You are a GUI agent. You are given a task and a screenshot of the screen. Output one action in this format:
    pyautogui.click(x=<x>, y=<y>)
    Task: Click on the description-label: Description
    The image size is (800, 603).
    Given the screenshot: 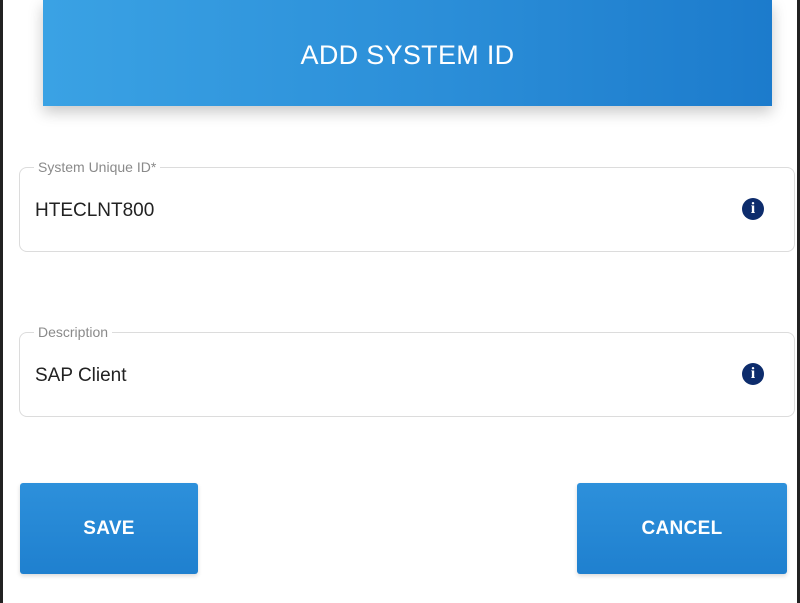 What is the action you would take?
    pyautogui.click(x=73, y=332)
    